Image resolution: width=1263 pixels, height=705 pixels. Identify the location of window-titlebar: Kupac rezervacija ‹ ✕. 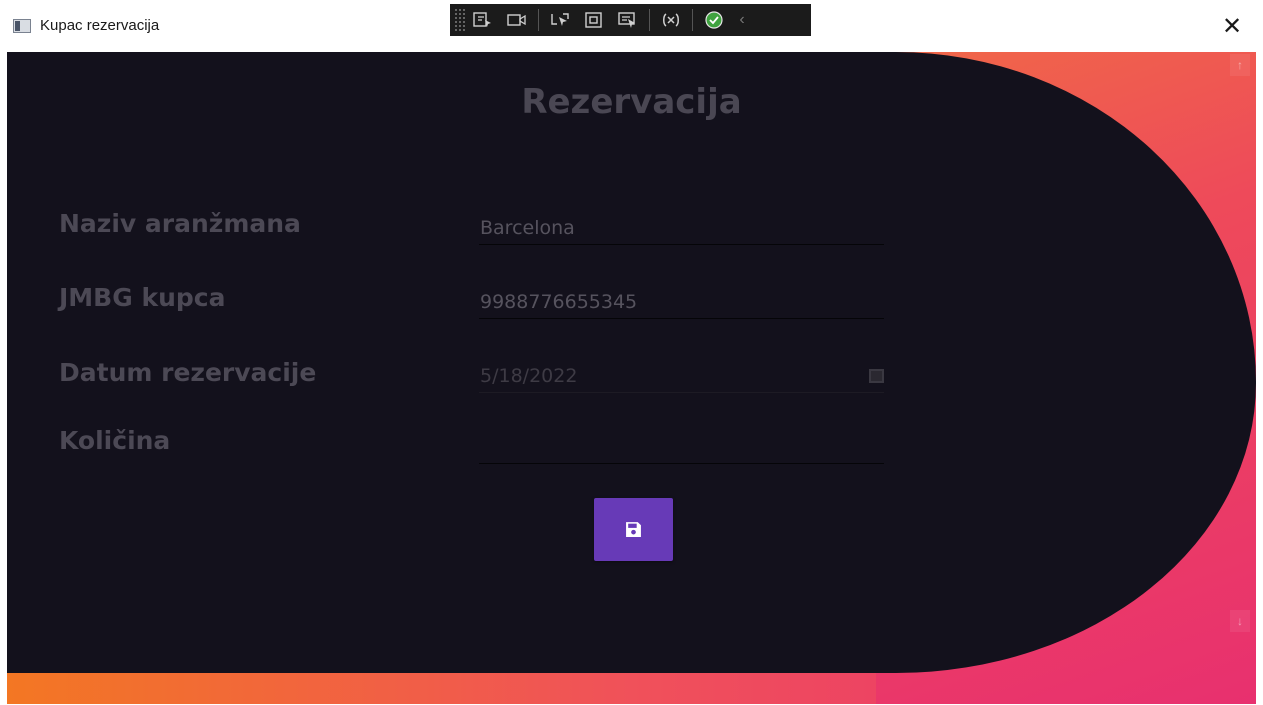
(631, 26).